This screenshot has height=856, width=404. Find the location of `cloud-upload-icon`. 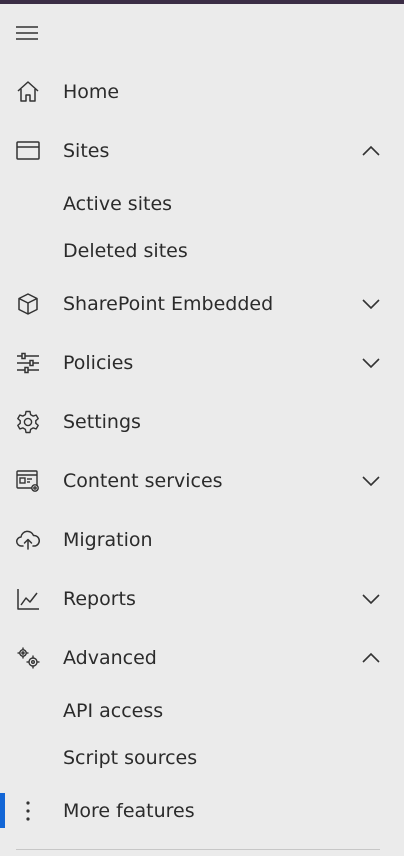

cloud-upload-icon is located at coordinates (28, 540).